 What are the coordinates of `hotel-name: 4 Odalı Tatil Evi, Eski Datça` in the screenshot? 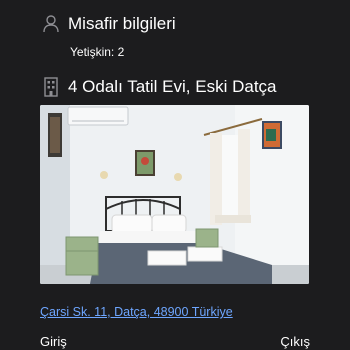 It's located at (172, 86).